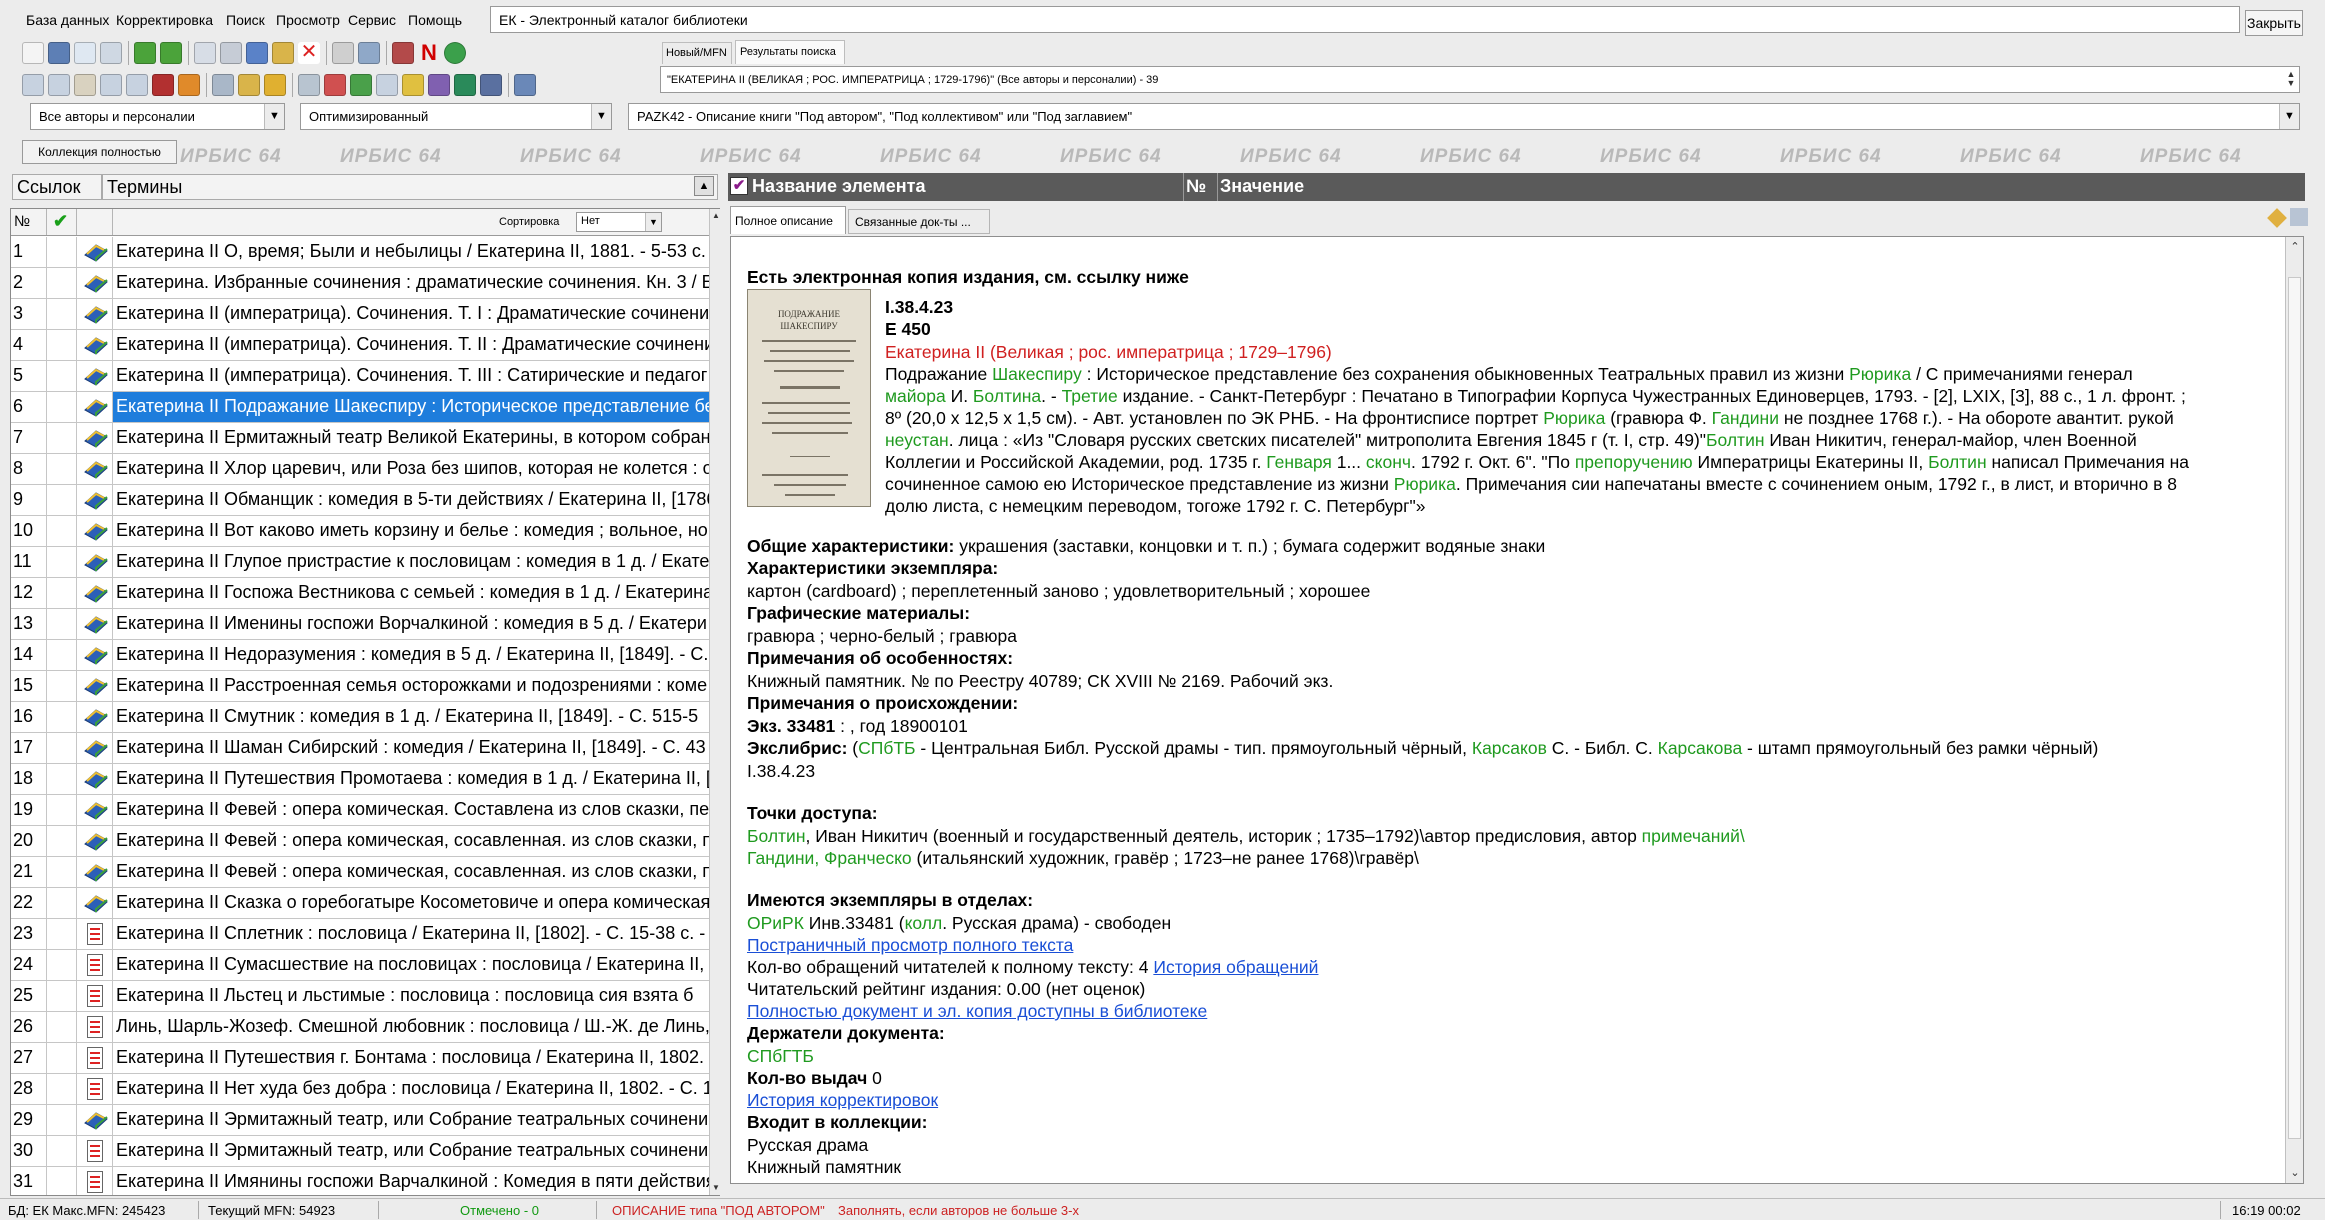 The width and height of the screenshot is (2325, 1220). Describe the element at coordinates (308, 20) in the screenshot. I see `menu-view: Просмотр` at that location.